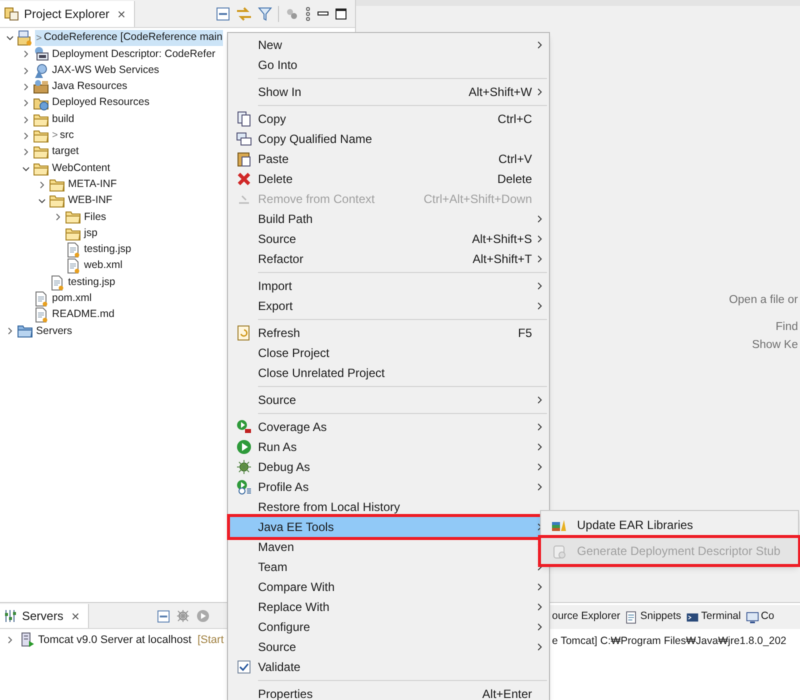 This screenshot has width=800, height=700. Describe the element at coordinates (388, 286) in the screenshot. I see `menu-item: Import` at that location.